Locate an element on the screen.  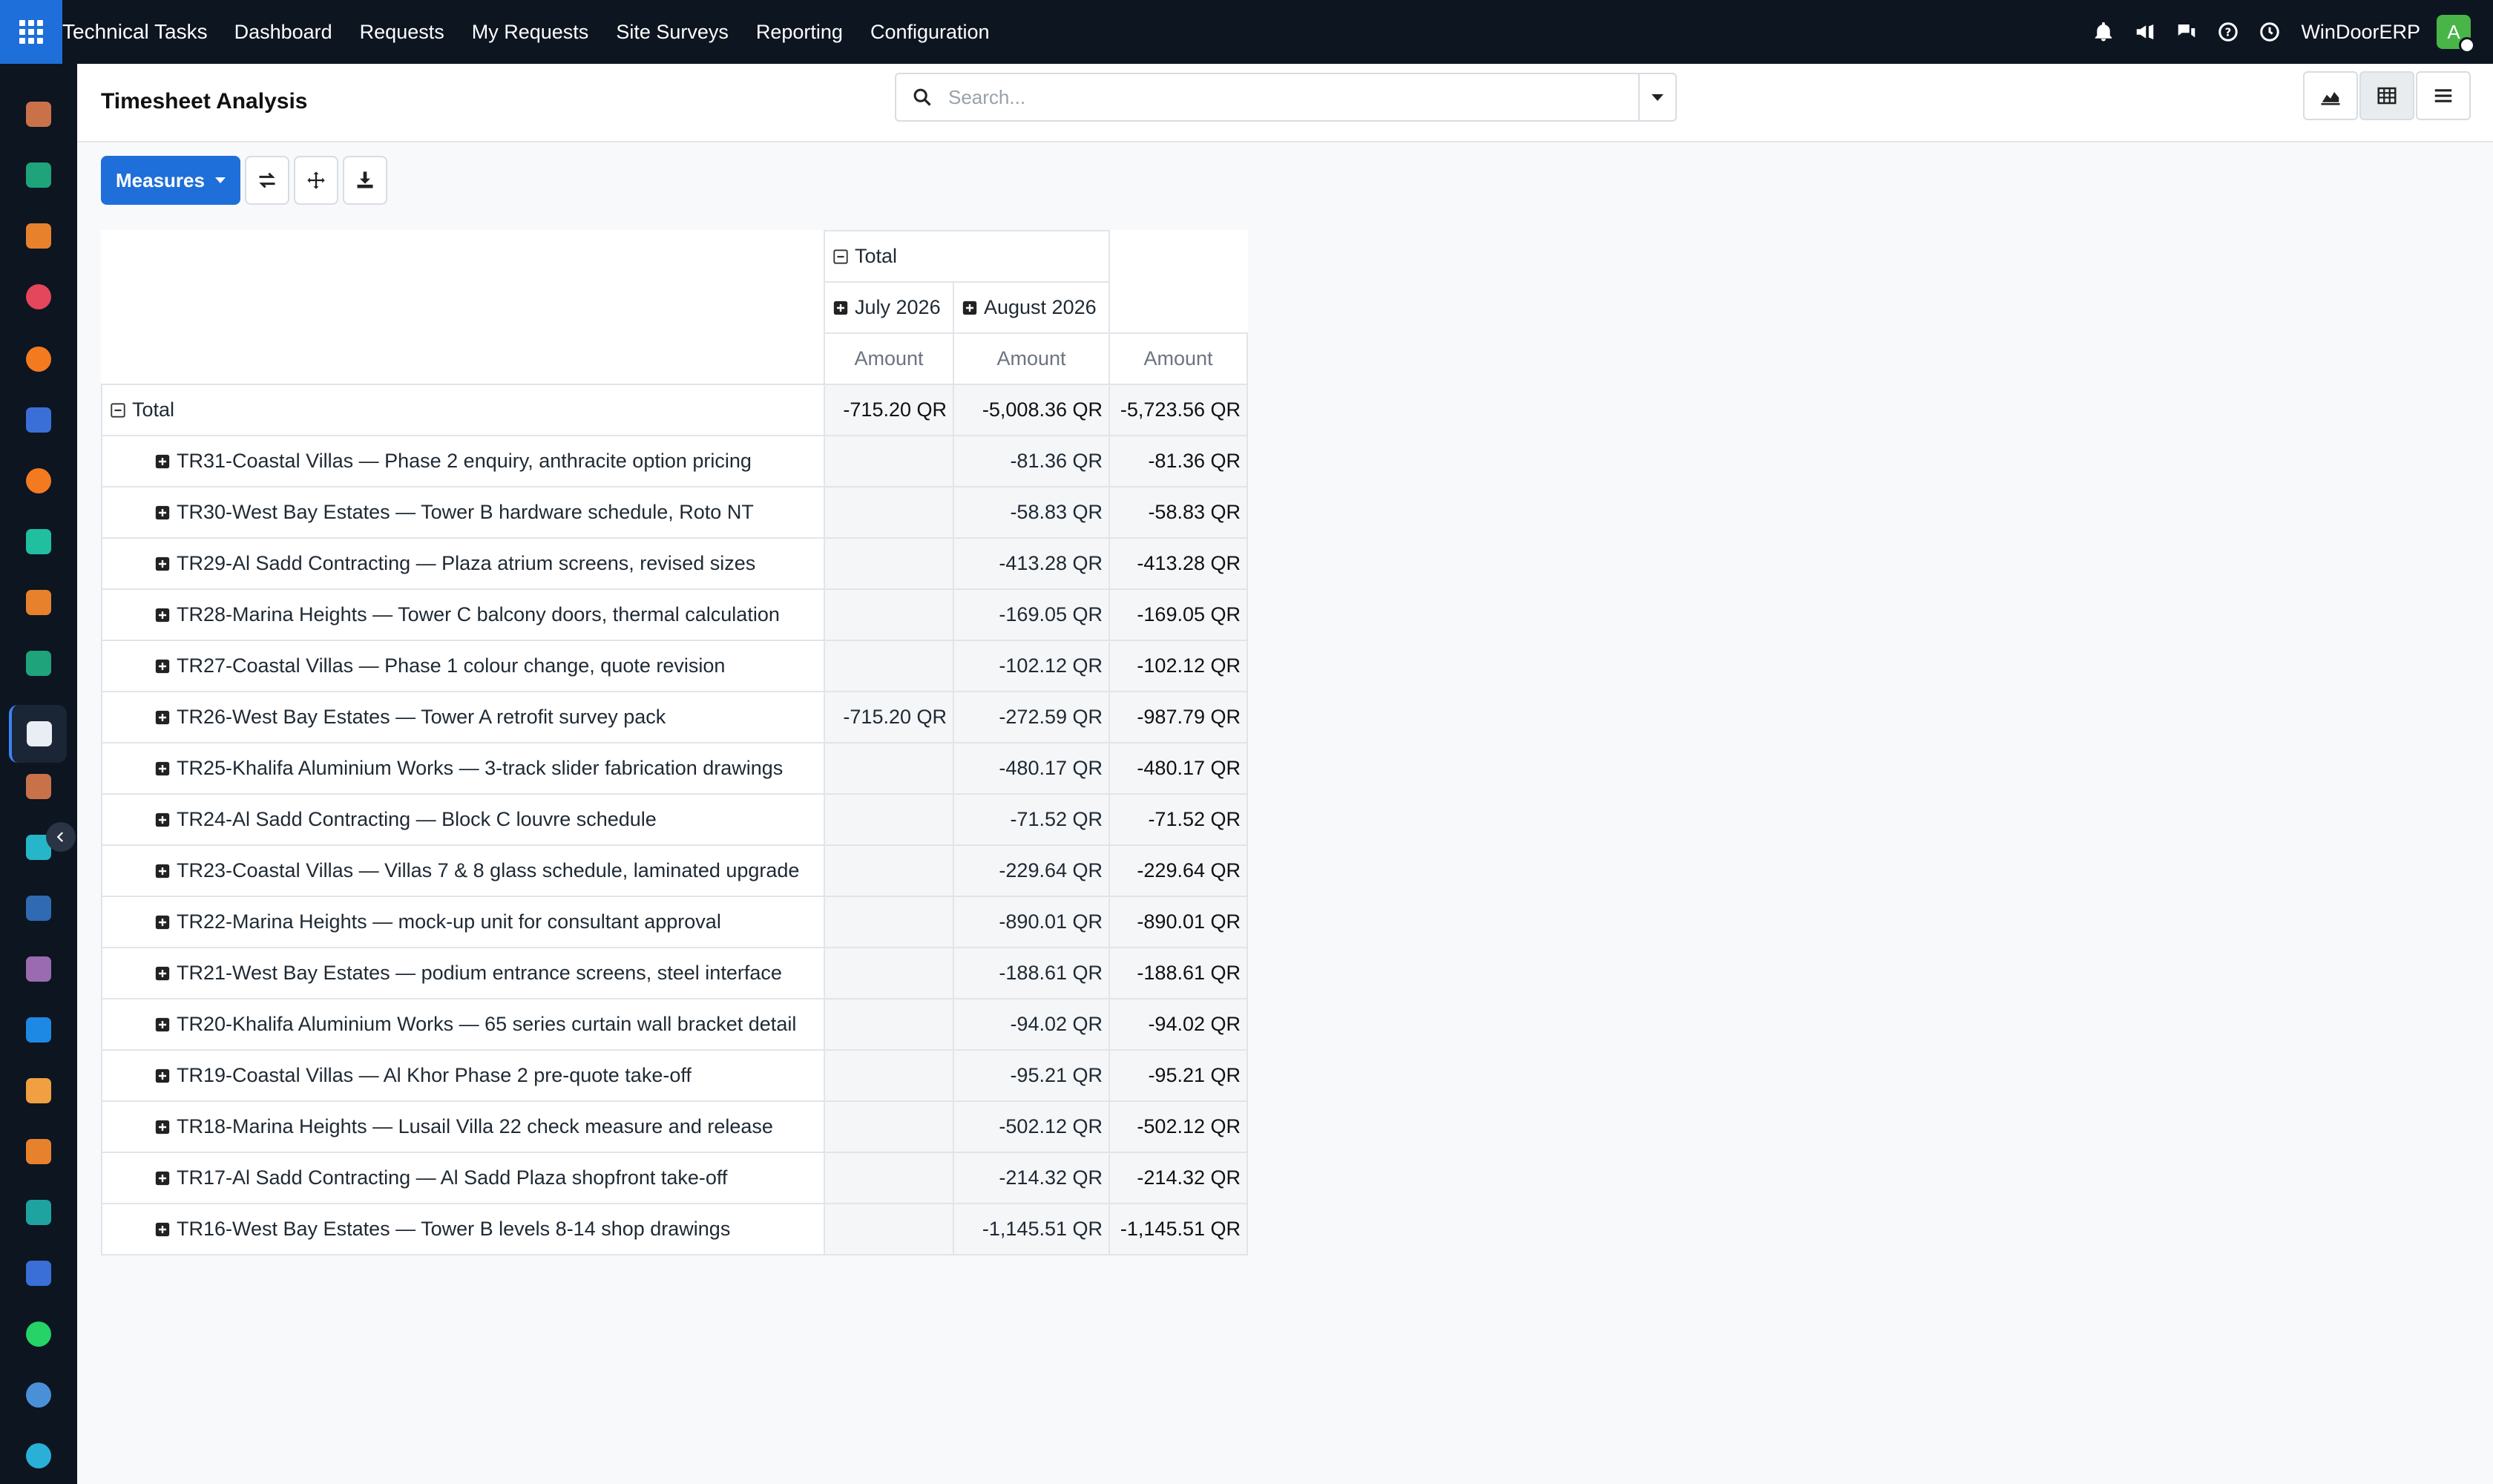
col-header-august-2026: August 2026 is located at coordinates (1031, 307).